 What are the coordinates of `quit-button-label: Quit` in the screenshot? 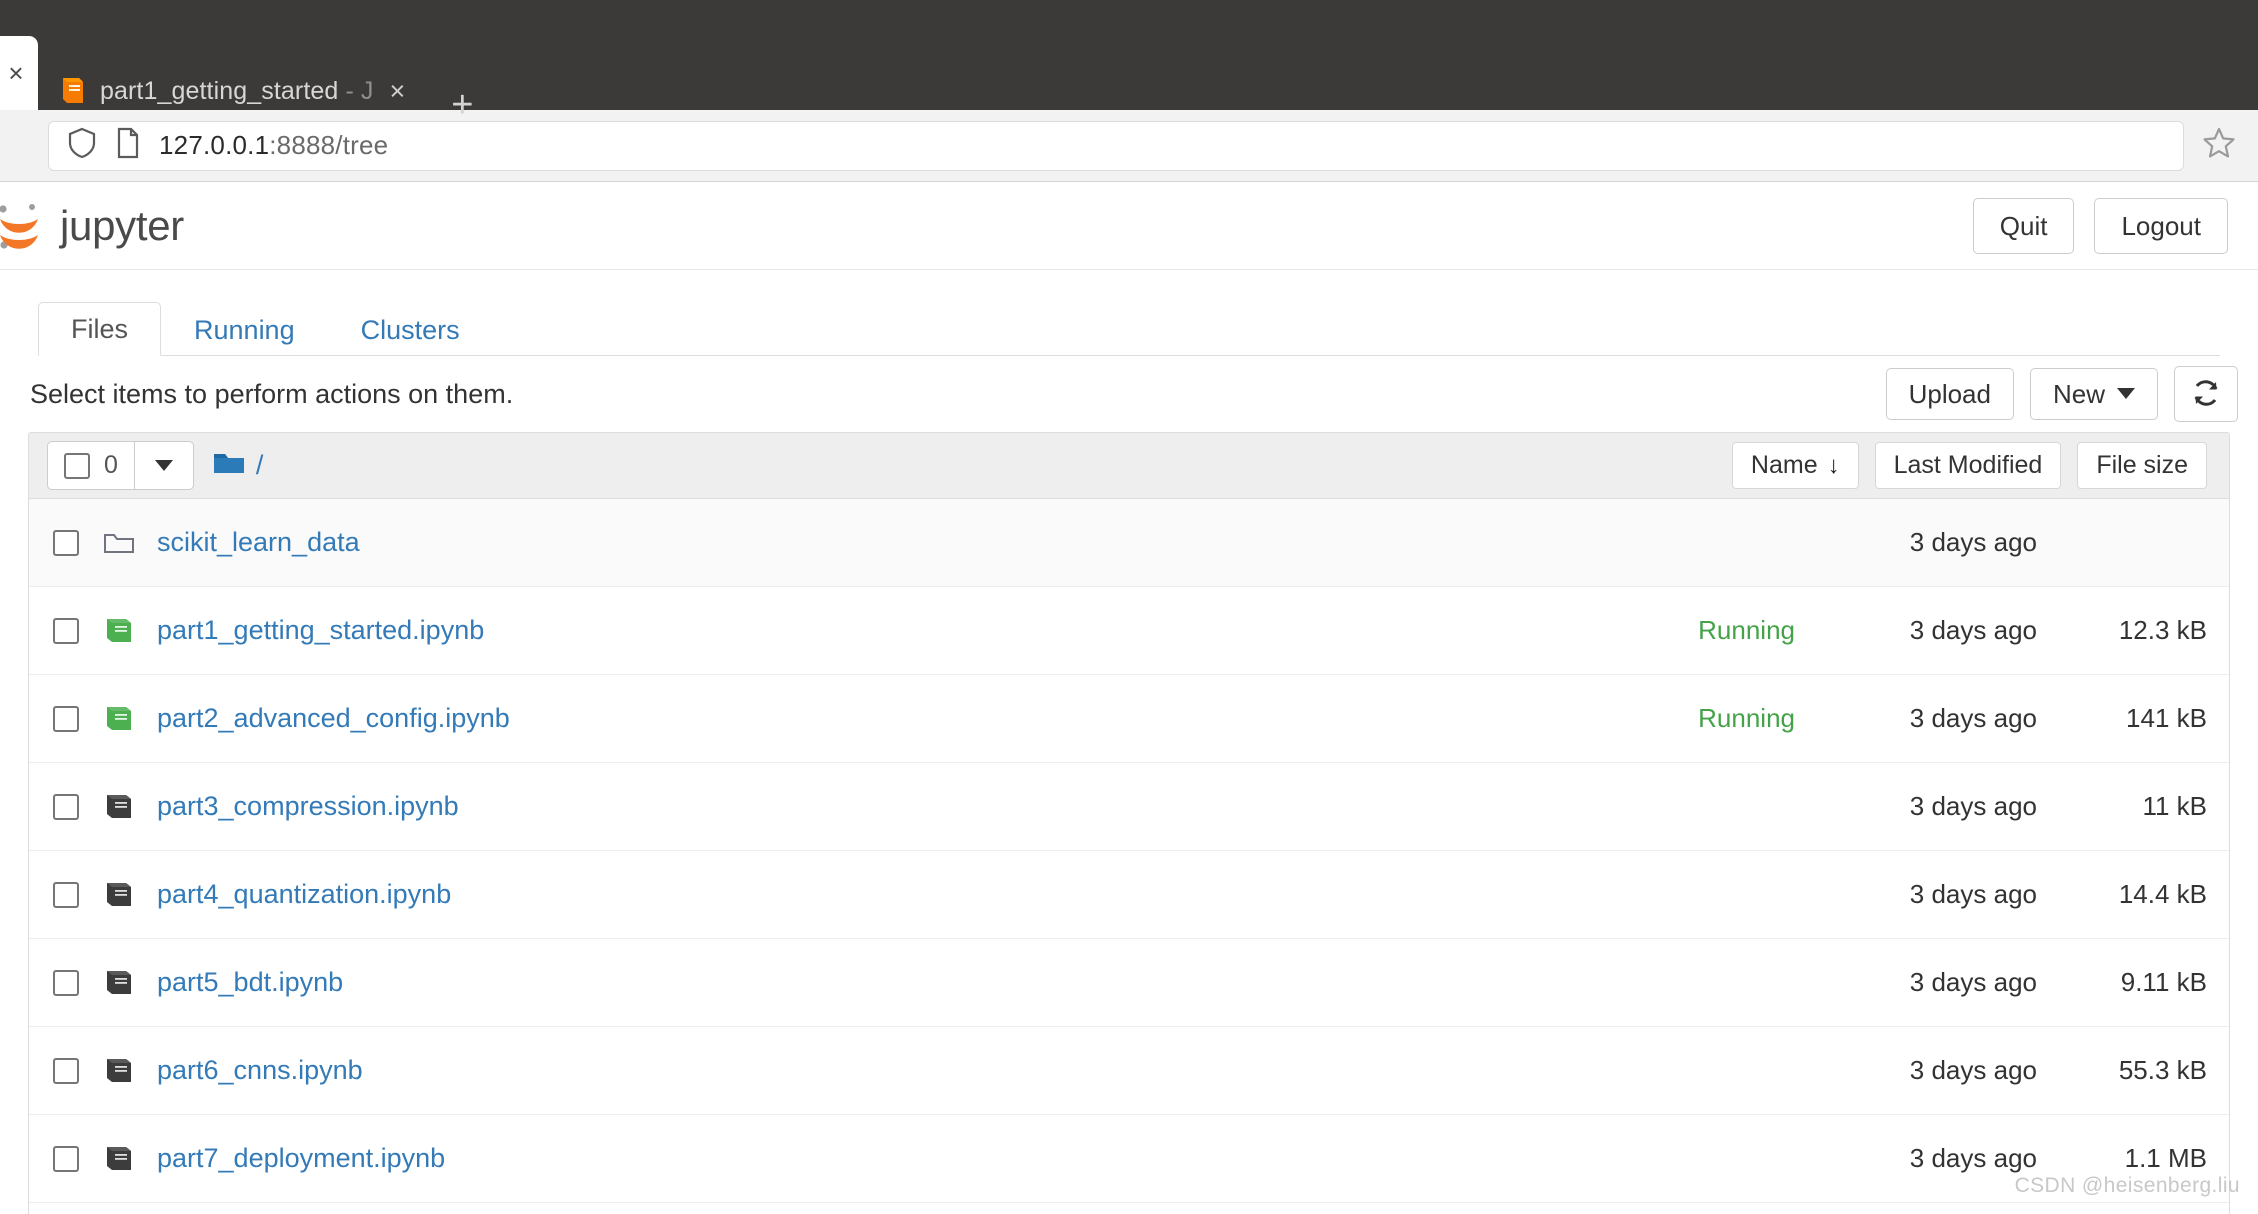 It's located at (2023, 225).